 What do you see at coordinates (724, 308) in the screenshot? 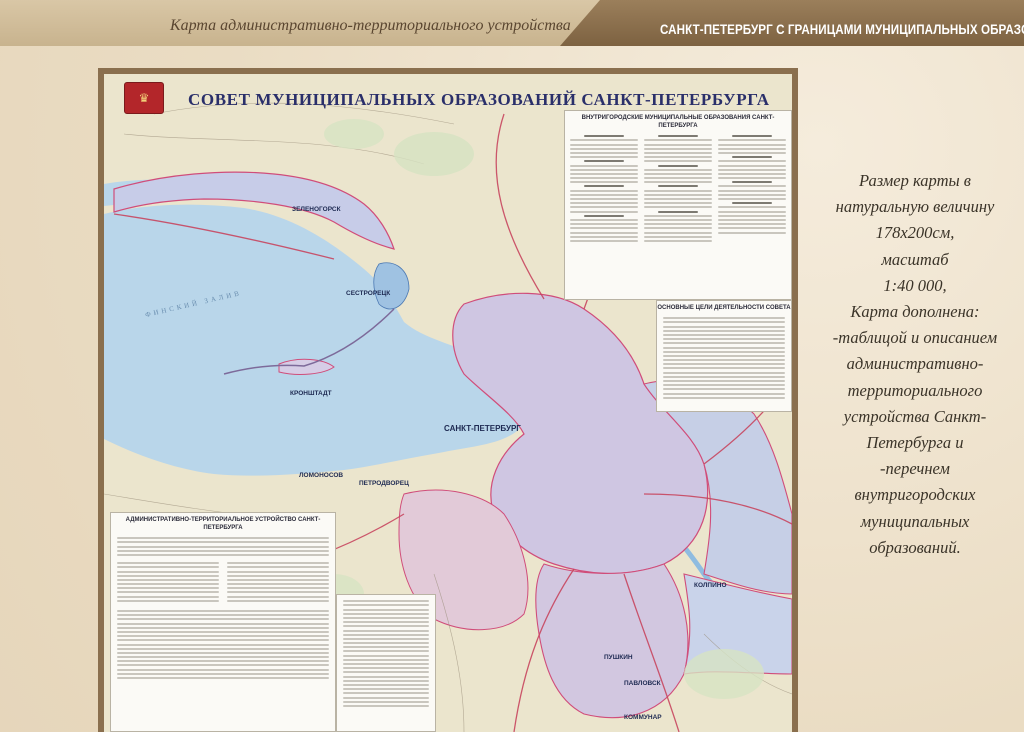
I see `council-goals-title: ОСНОВНЫЕ ЦЕЛИ ДЕЯТЕЛЬНОСТИ СОВЕТА` at bounding box center [724, 308].